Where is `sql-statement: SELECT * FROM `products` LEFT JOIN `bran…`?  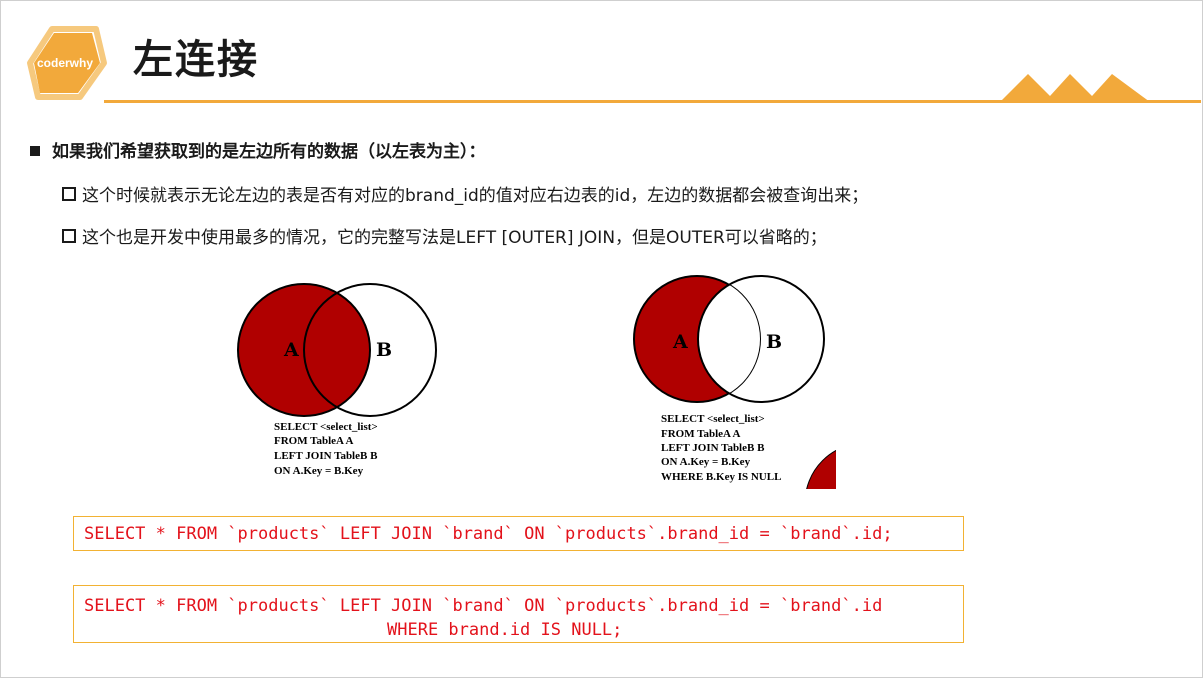
sql-statement: SELECT * FROM `products` LEFT JOIN `bran… is located at coordinates (488, 534).